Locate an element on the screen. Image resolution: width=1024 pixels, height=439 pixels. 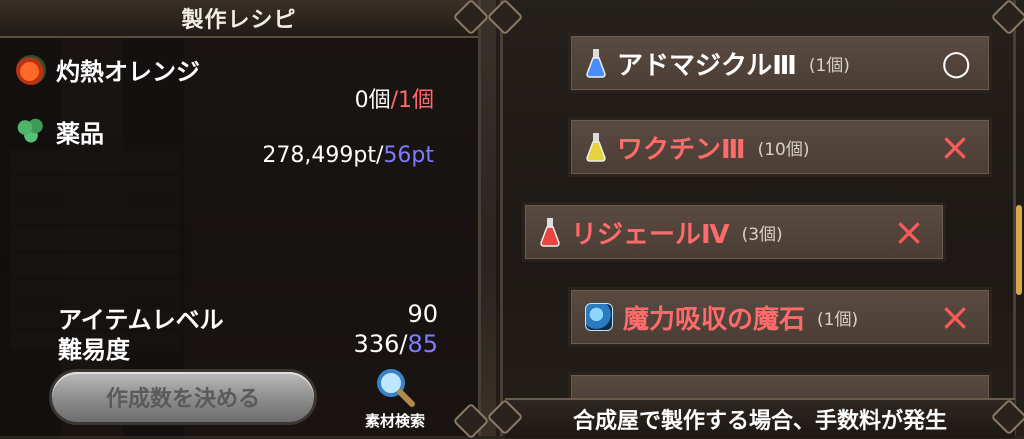
difficulty-row: 難易度 336/85 is located at coordinates (248, 347).